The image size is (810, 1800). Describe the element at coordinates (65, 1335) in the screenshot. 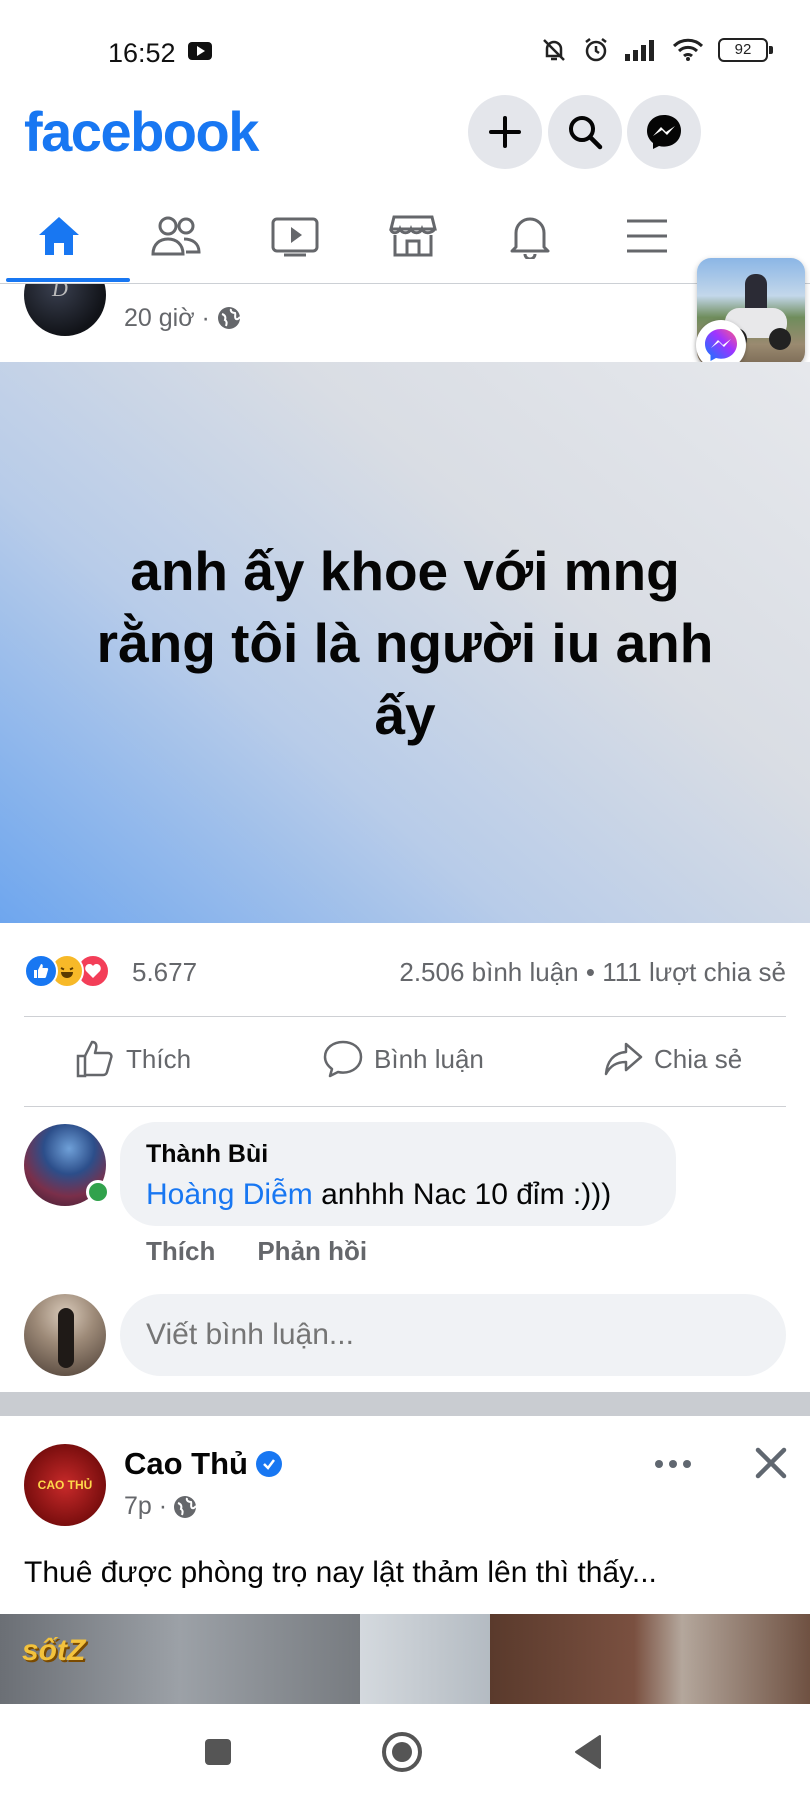

I see `user-avatar` at that location.